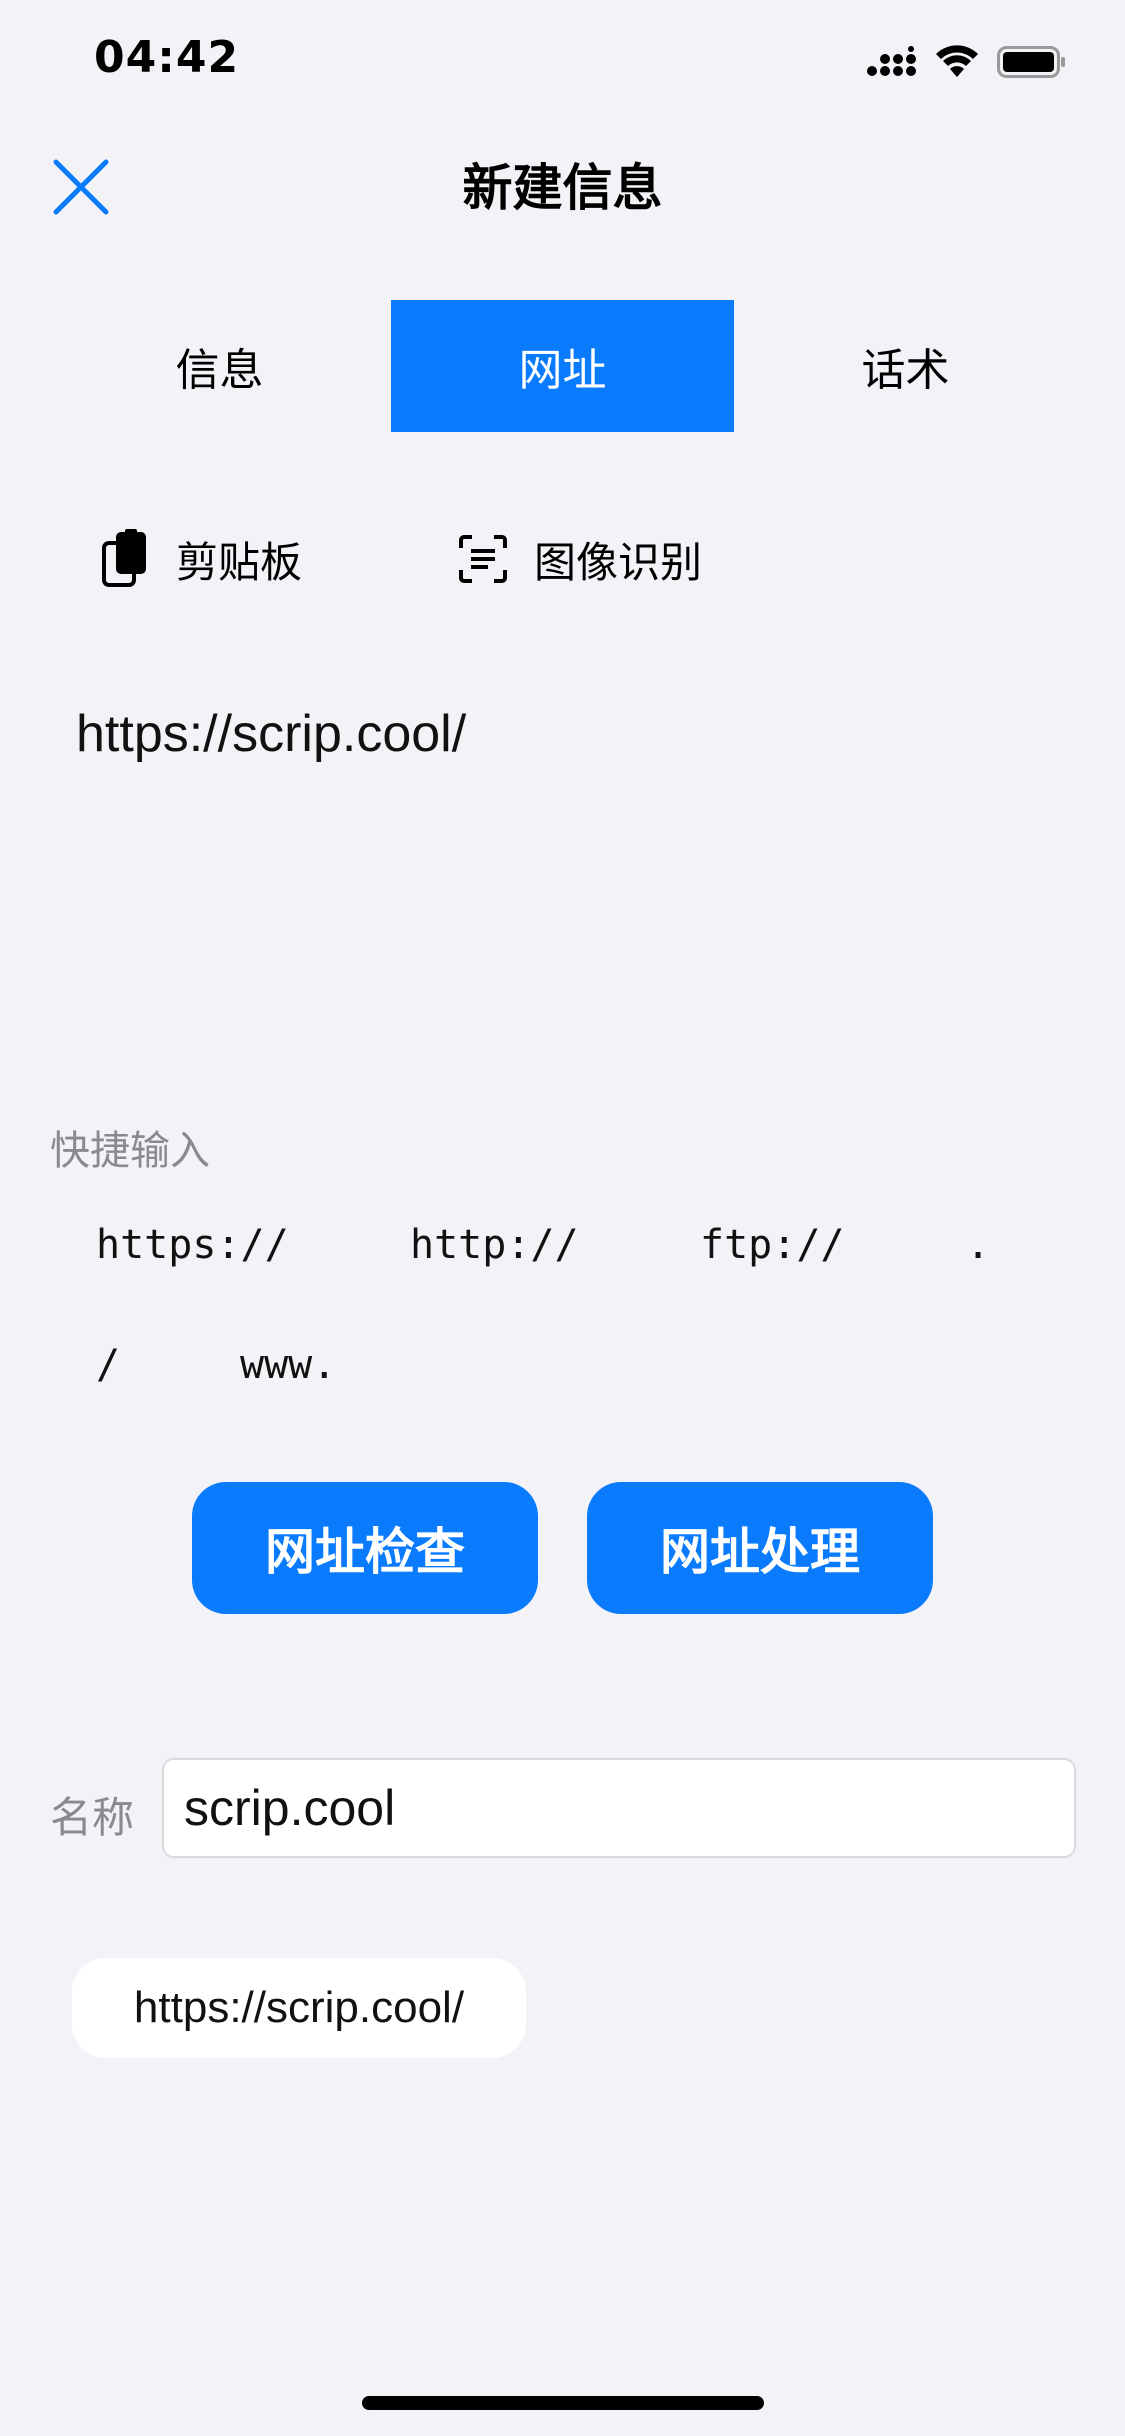 This screenshot has width=1125, height=2436. I want to click on segmented-tabs: 信息 网址 话术, so click(562, 366).